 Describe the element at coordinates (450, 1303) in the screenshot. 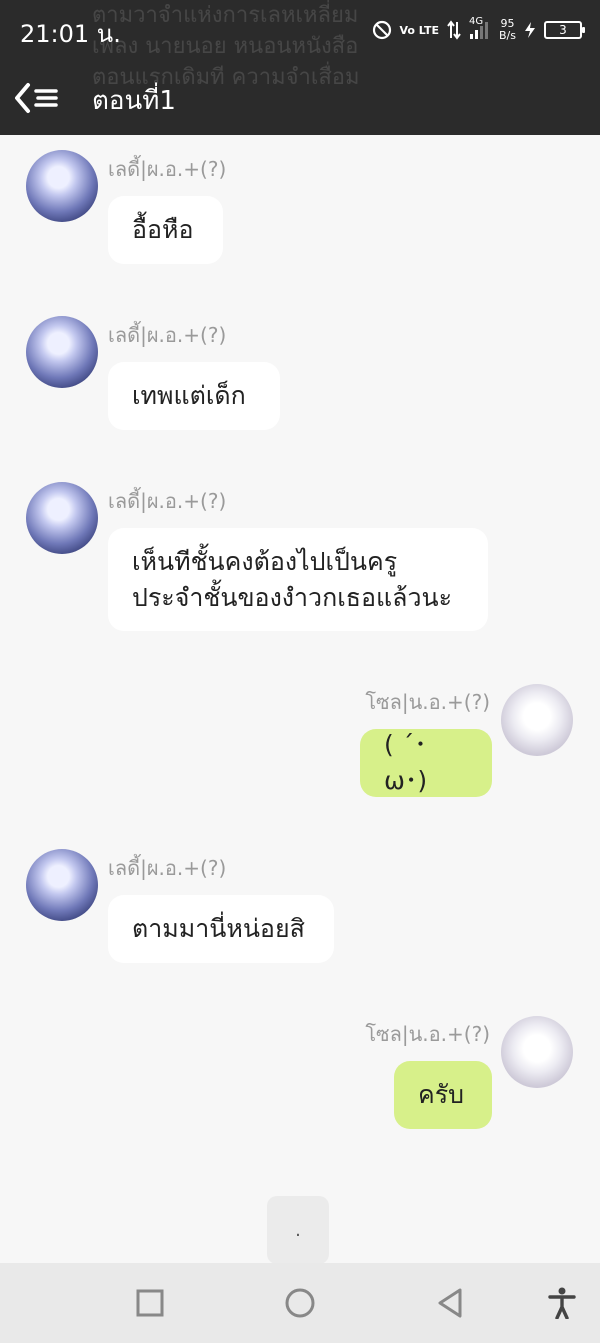

I see `back-triangle-icon` at that location.